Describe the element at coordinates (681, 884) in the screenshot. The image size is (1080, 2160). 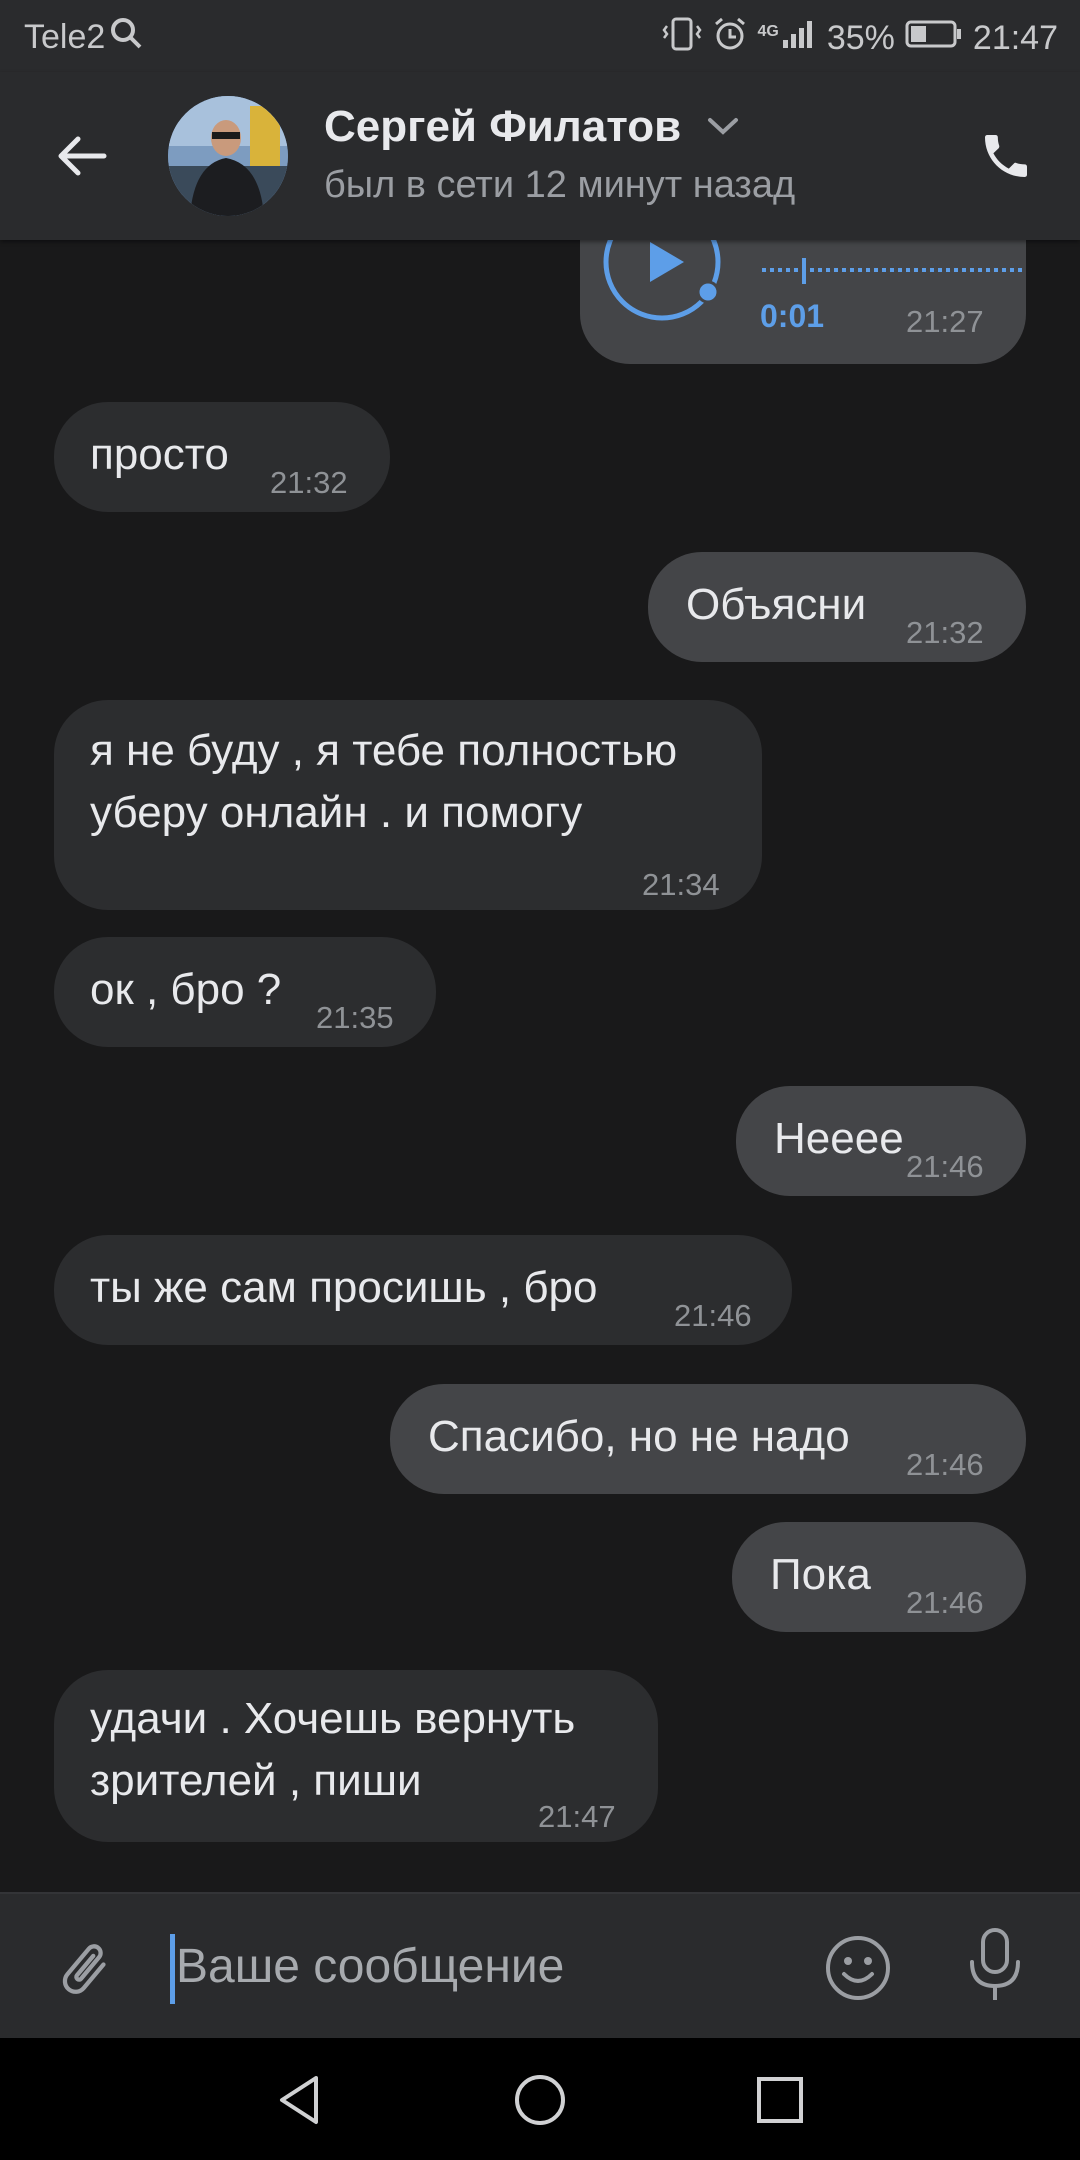
I see `message-time: 21:34` at that location.